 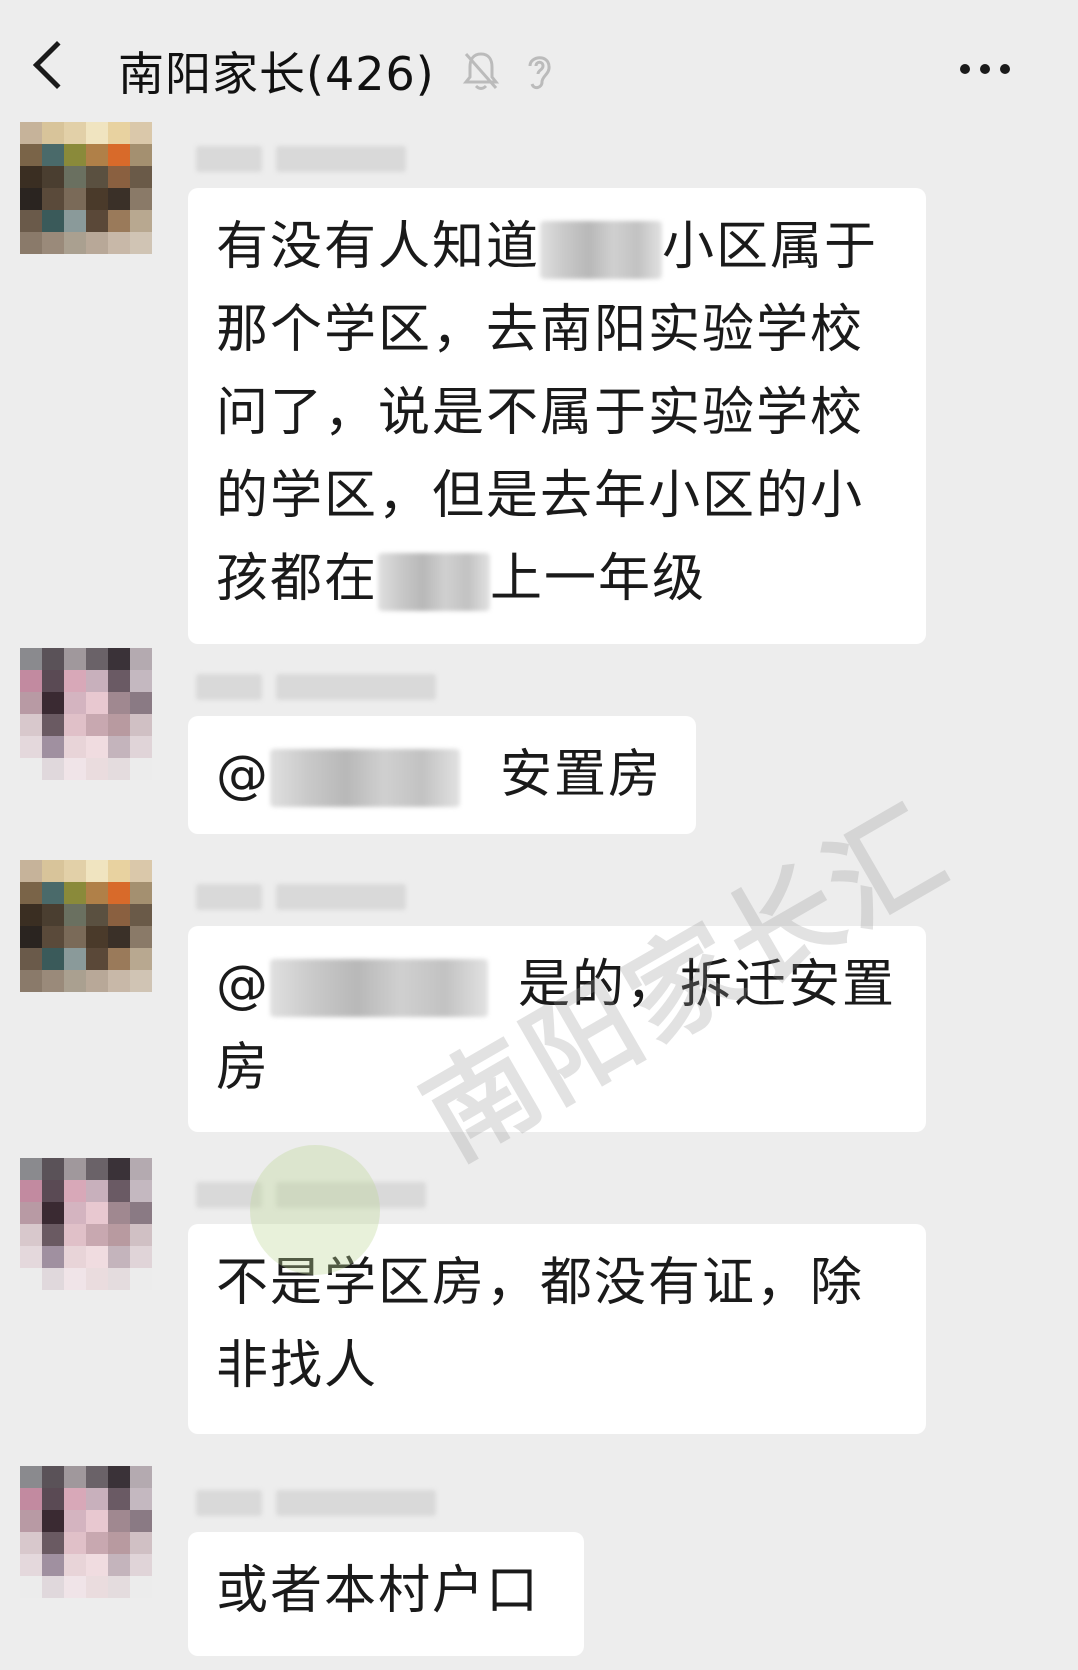 I want to click on chat-header: 南阳家长(426), so click(x=539, y=60).